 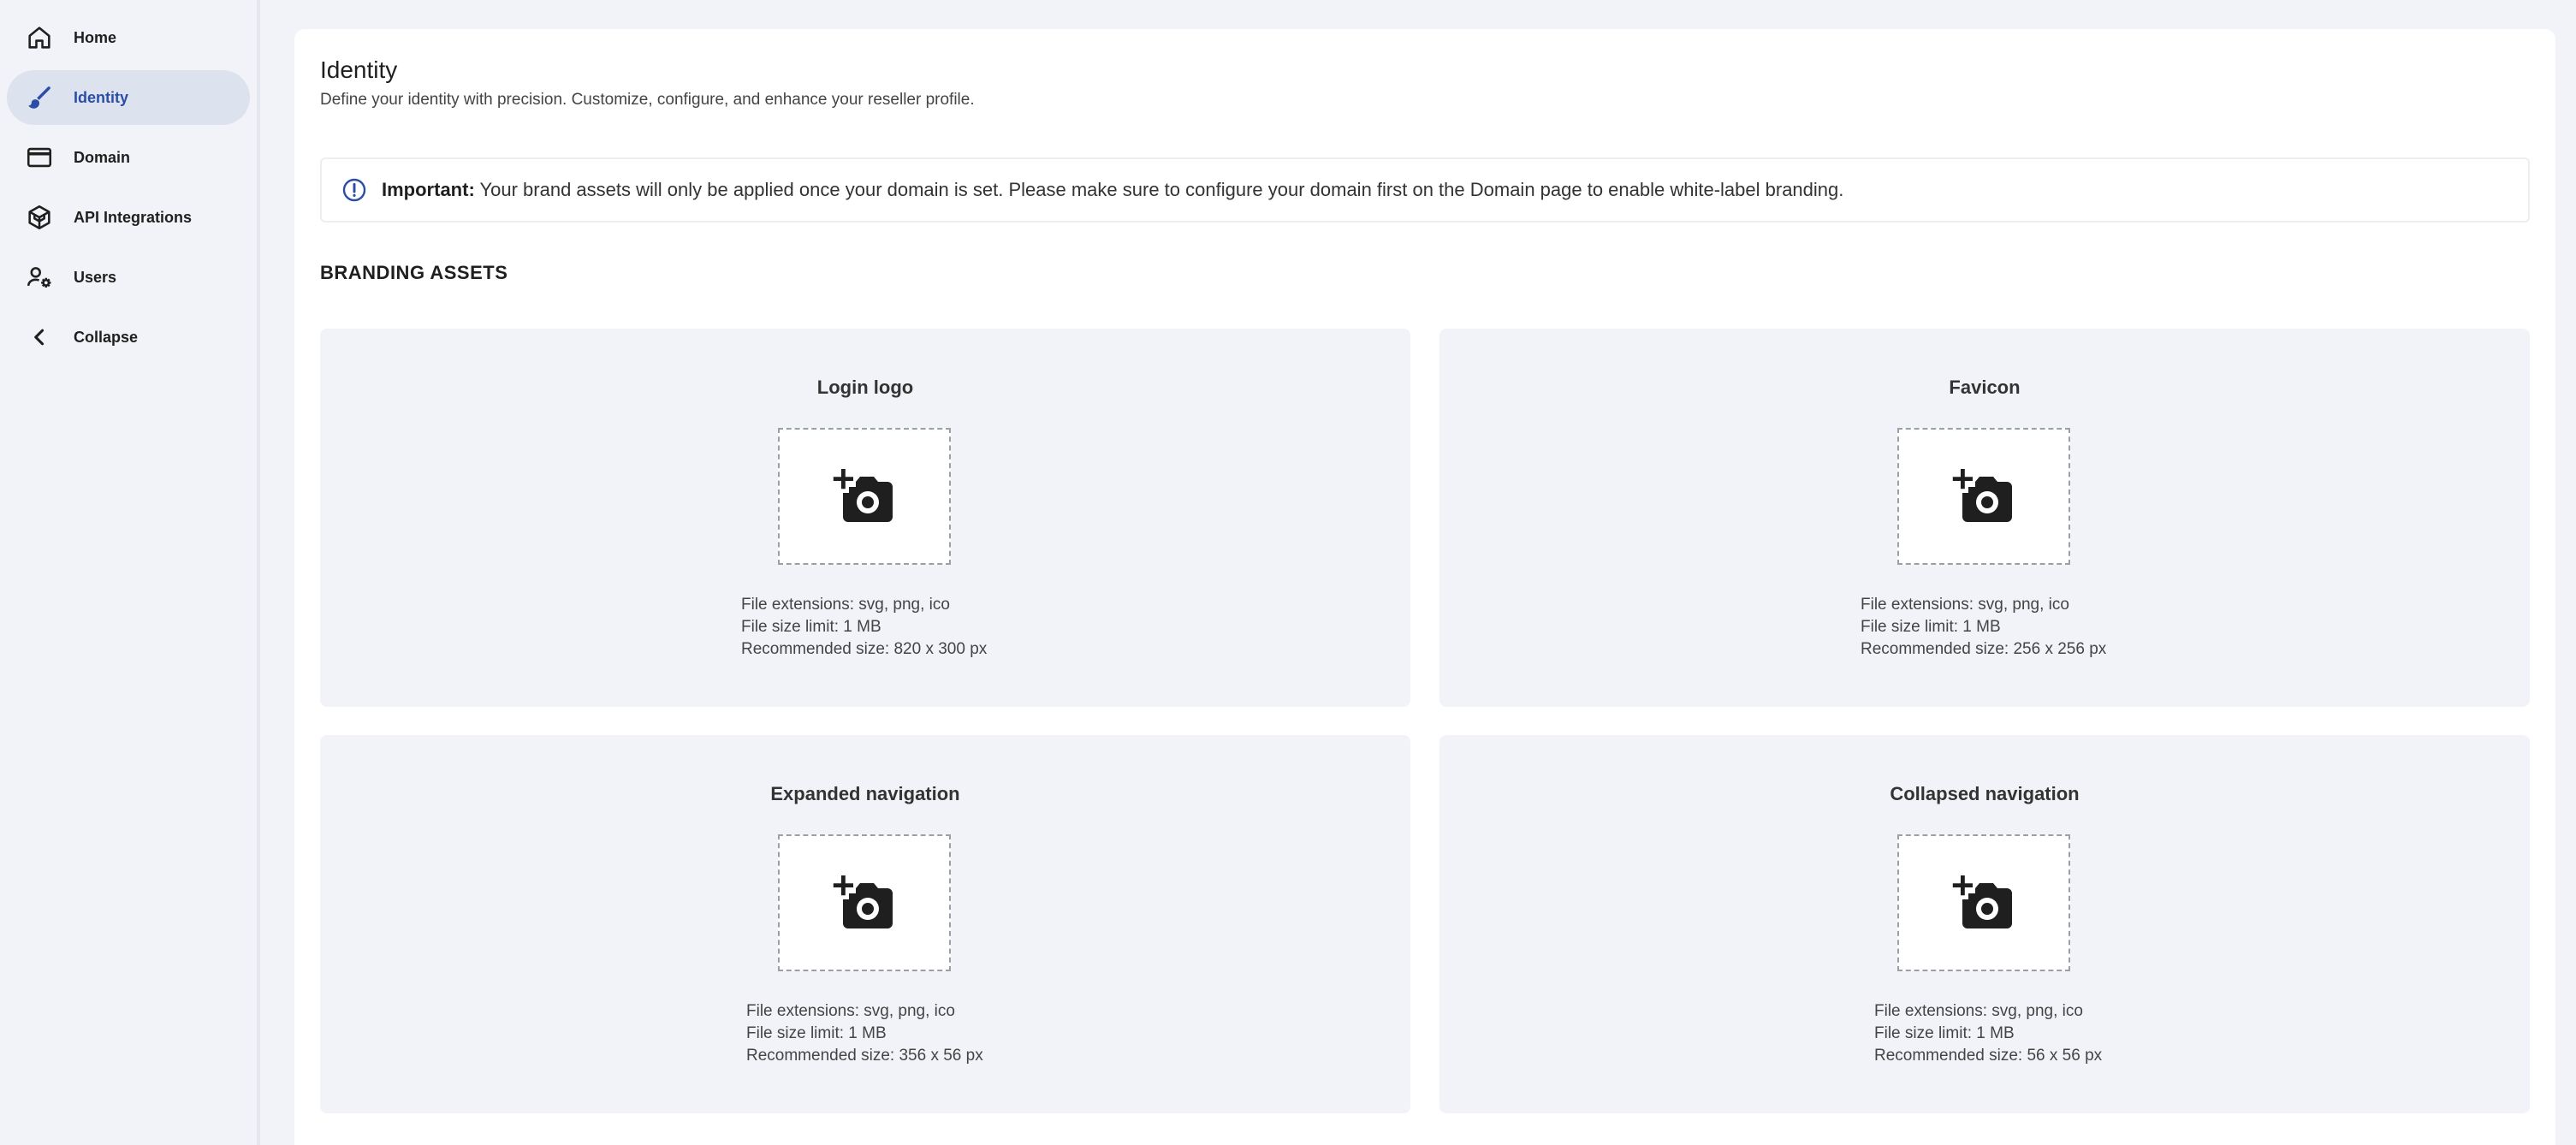 I want to click on page-title: Identity, so click(x=359, y=69).